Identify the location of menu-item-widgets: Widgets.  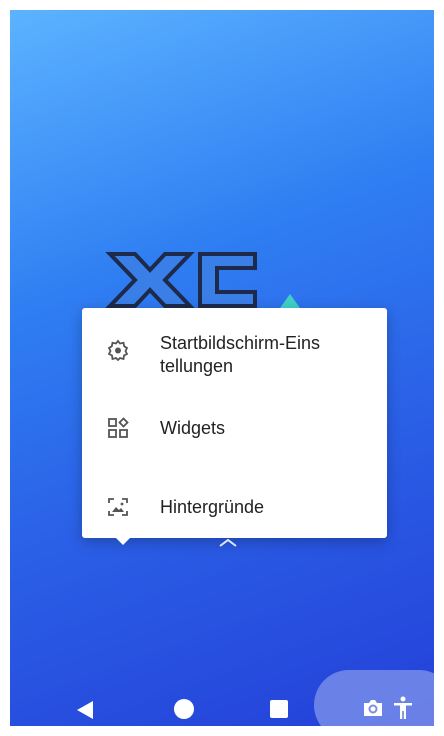
(234, 428).